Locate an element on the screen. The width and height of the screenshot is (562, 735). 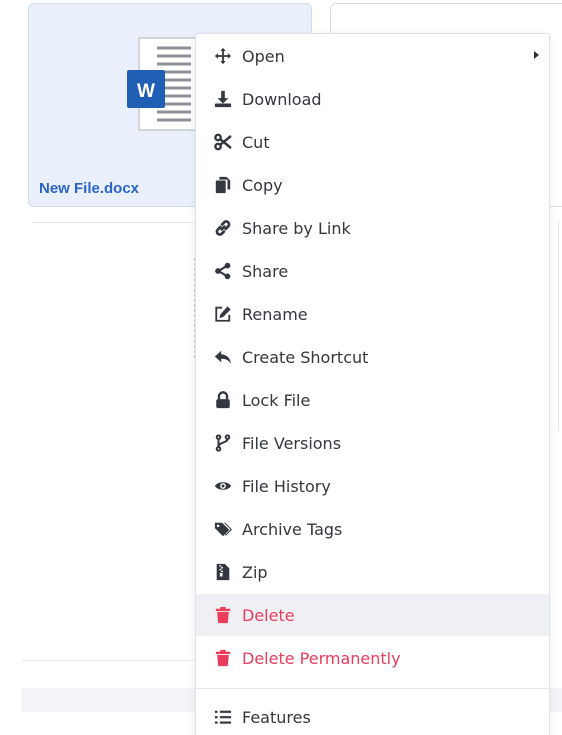
list-icon is located at coordinates (223, 717).